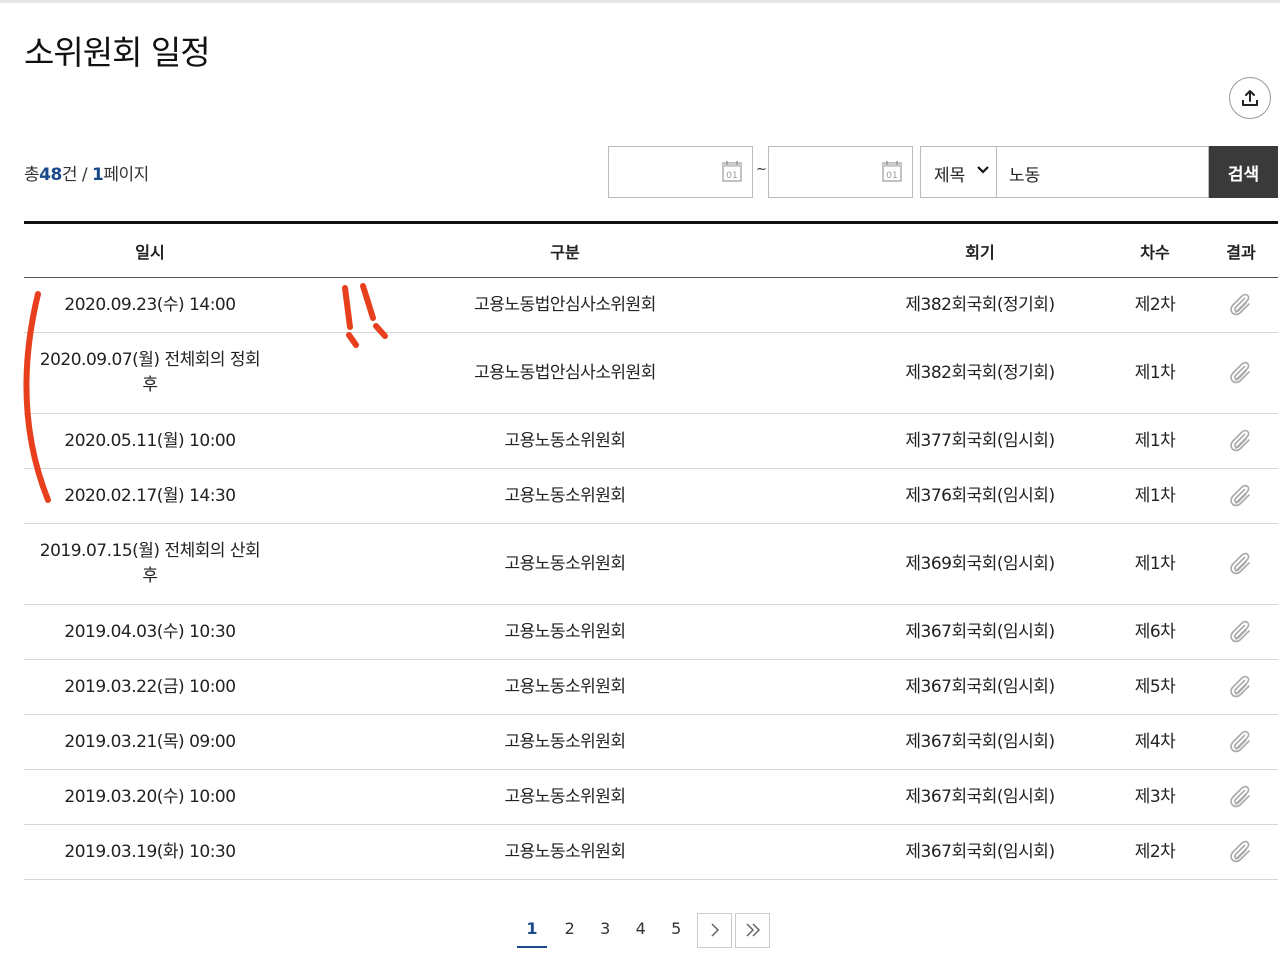 This screenshot has height=955, width=1280. I want to click on session-cell: 제376회국회(임시회), so click(980, 496).